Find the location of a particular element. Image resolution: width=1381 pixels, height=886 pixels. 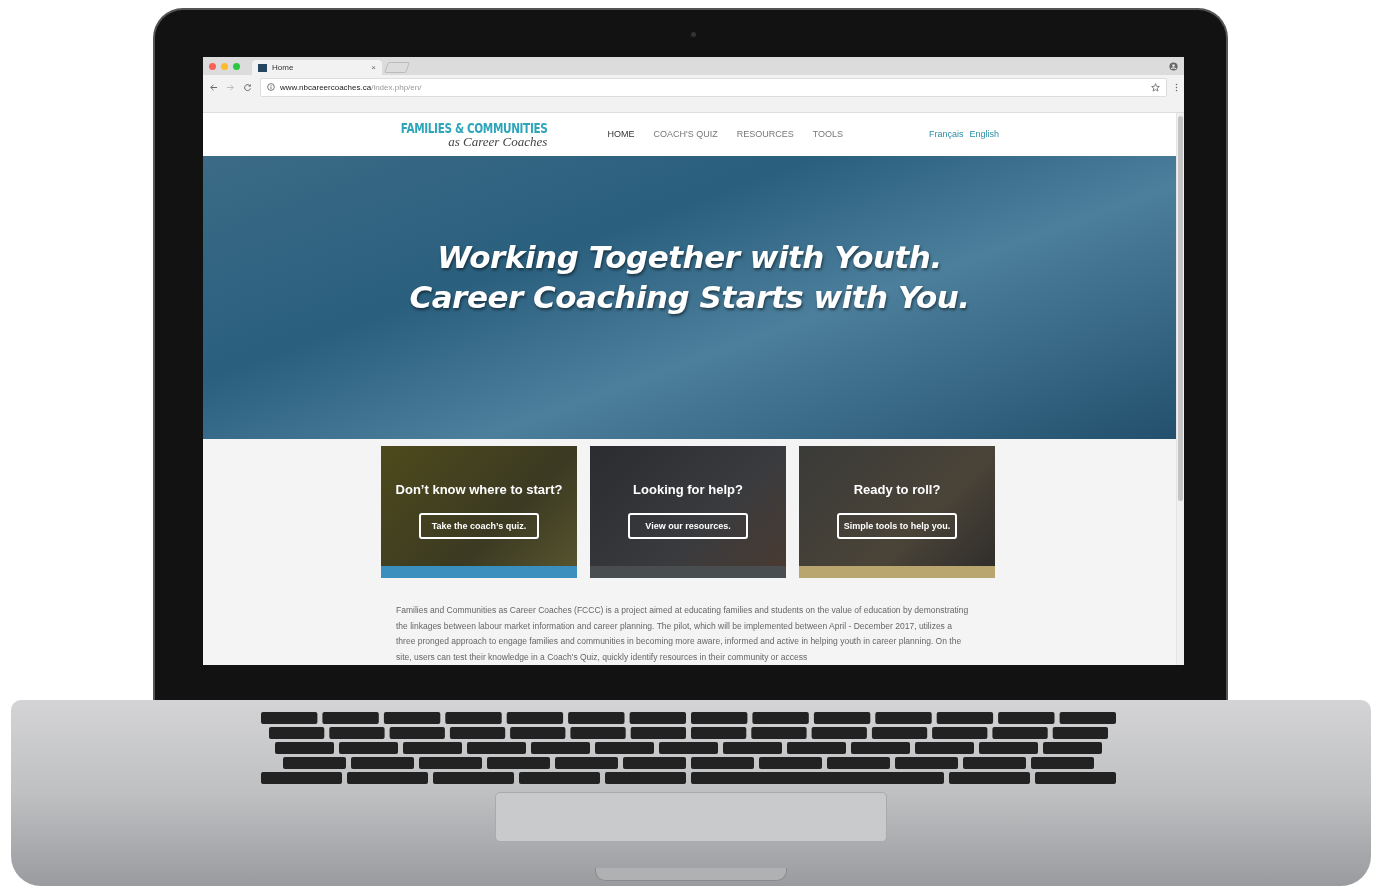

language-link: Français is located at coordinates (946, 134).